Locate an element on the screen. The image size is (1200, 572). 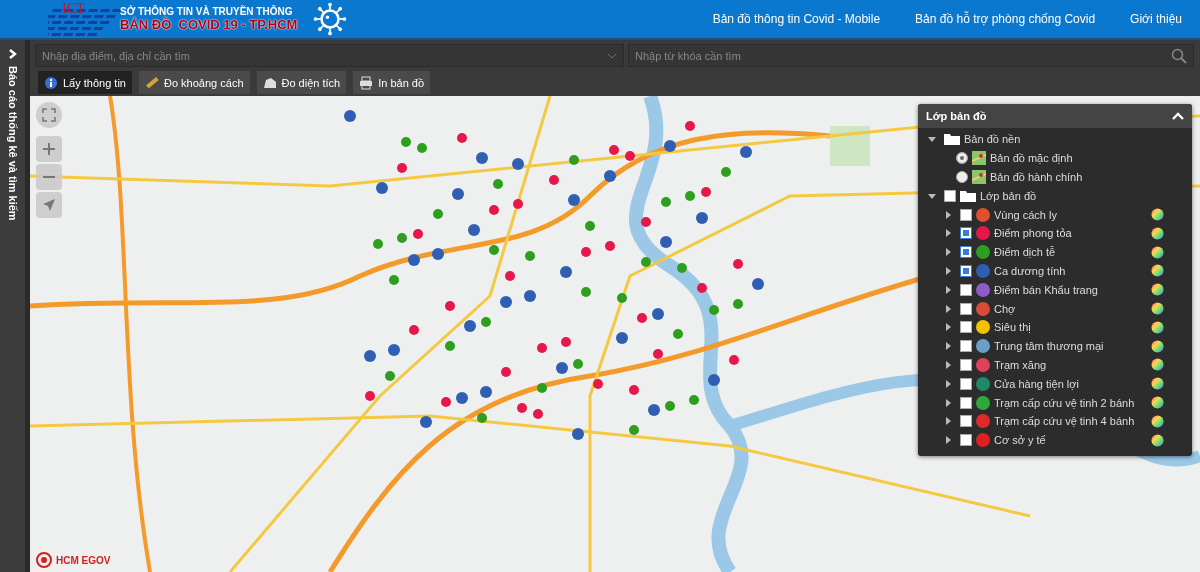
address-search-box: Nhập địa điểm, địa chỉ cần tìm is located at coordinates (329, 55).